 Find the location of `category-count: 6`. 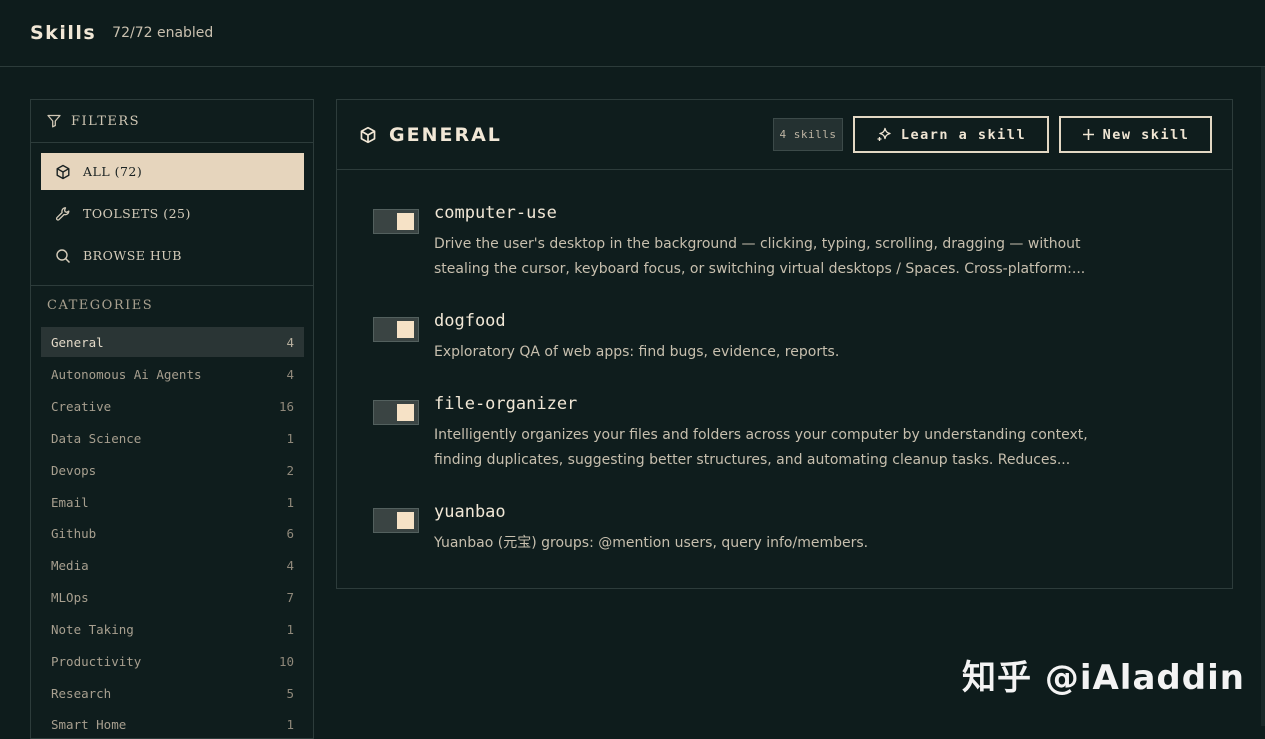

category-count: 6 is located at coordinates (290, 533).